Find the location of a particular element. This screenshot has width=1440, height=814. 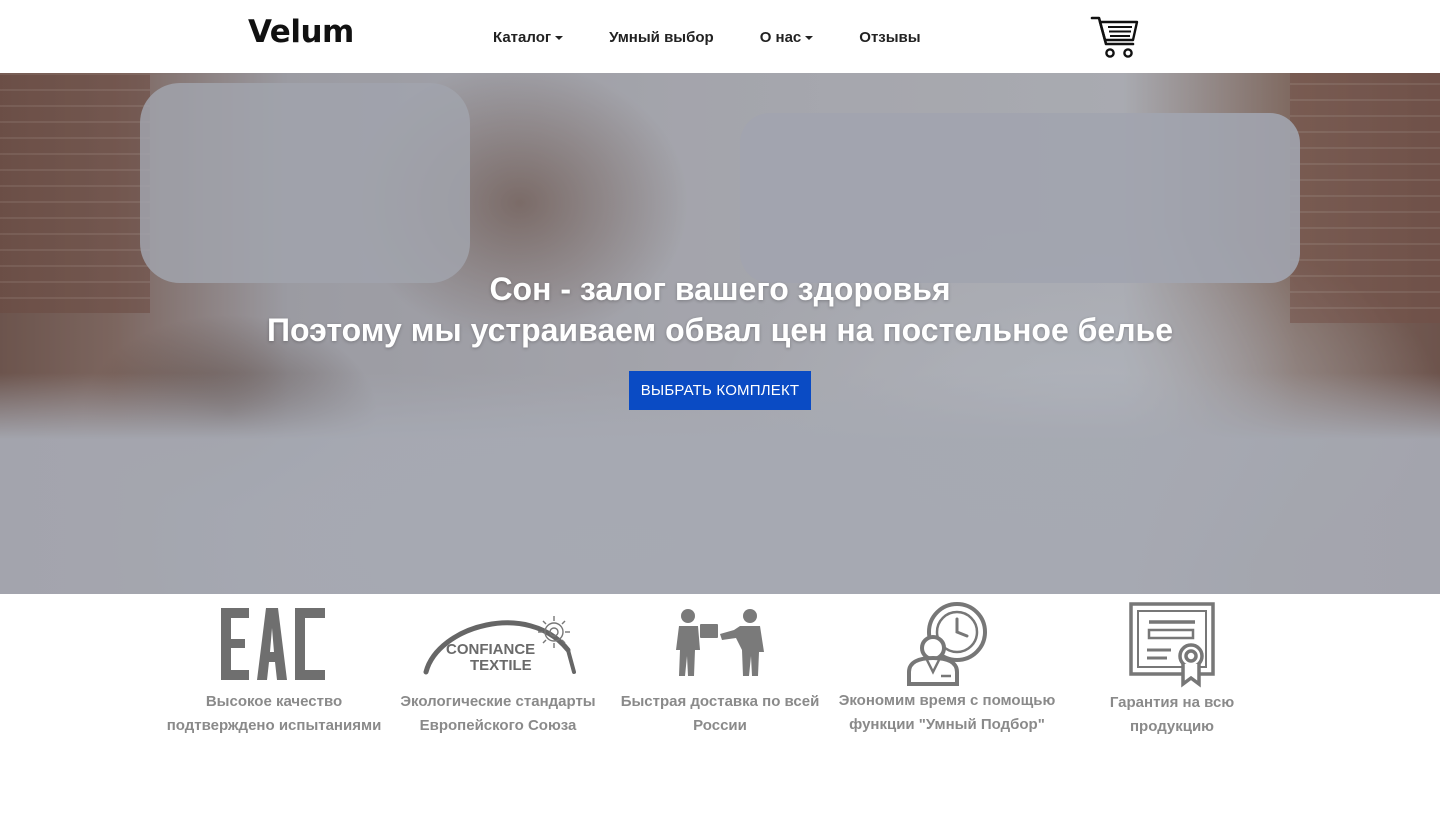

certificate-icon is located at coordinates (1172, 645).